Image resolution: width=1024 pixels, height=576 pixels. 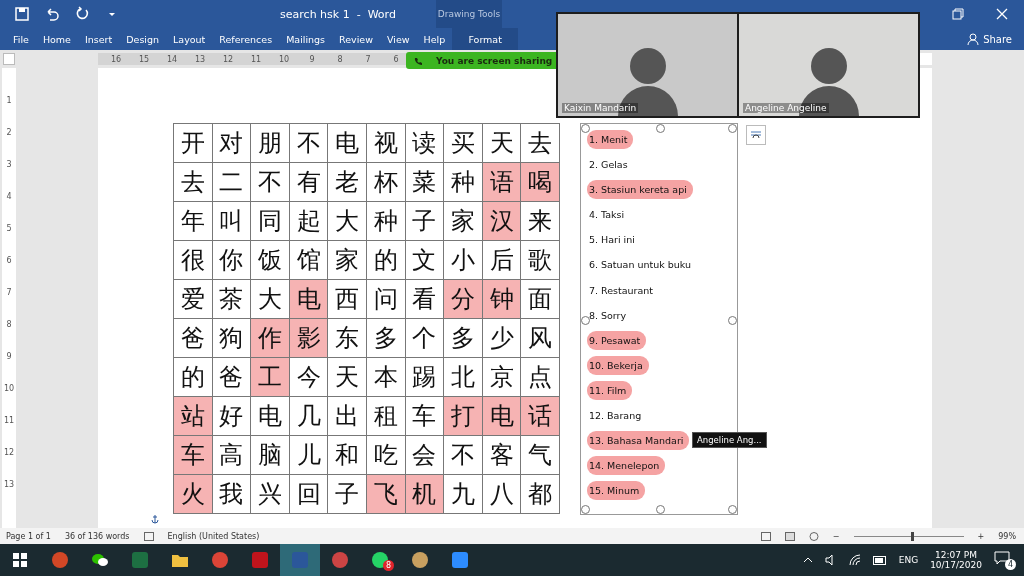 I want to click on ribbon-tab: Design, so click(x=143, y=39).